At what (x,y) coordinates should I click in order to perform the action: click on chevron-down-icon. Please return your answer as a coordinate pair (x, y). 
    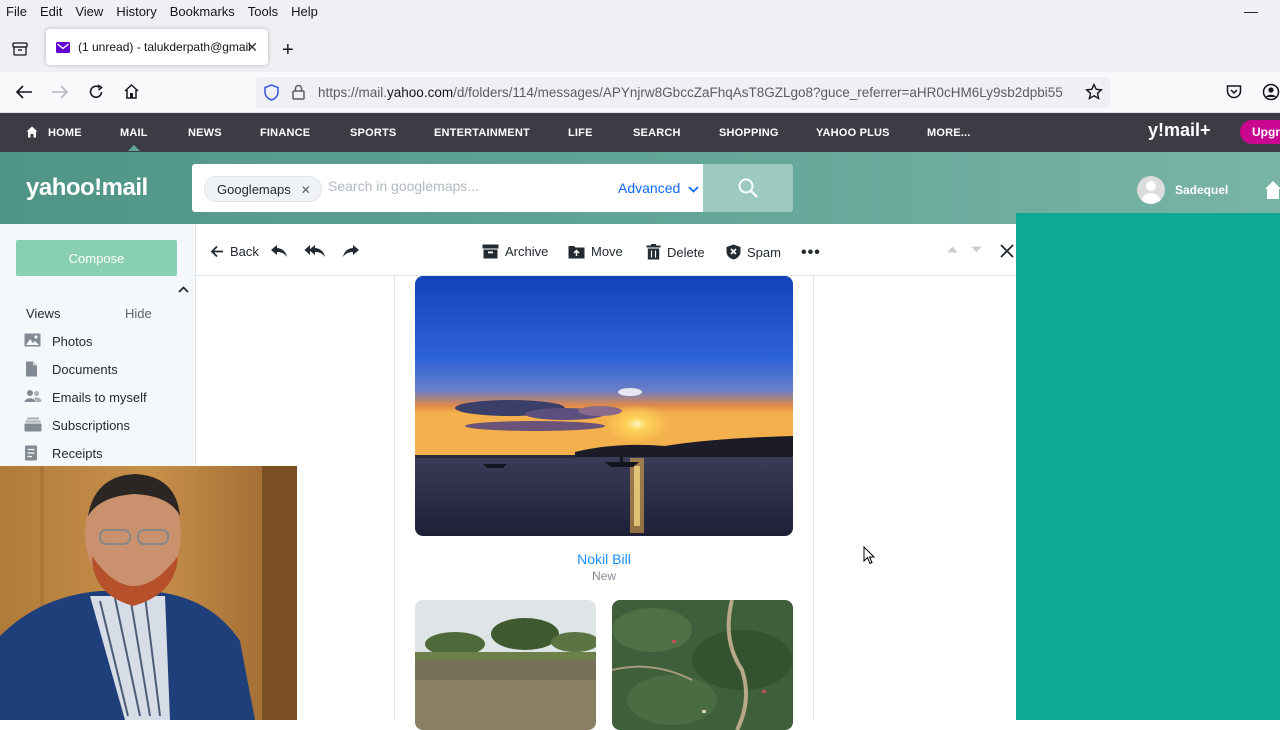
    Looking at the image, I should click on (693, 189).